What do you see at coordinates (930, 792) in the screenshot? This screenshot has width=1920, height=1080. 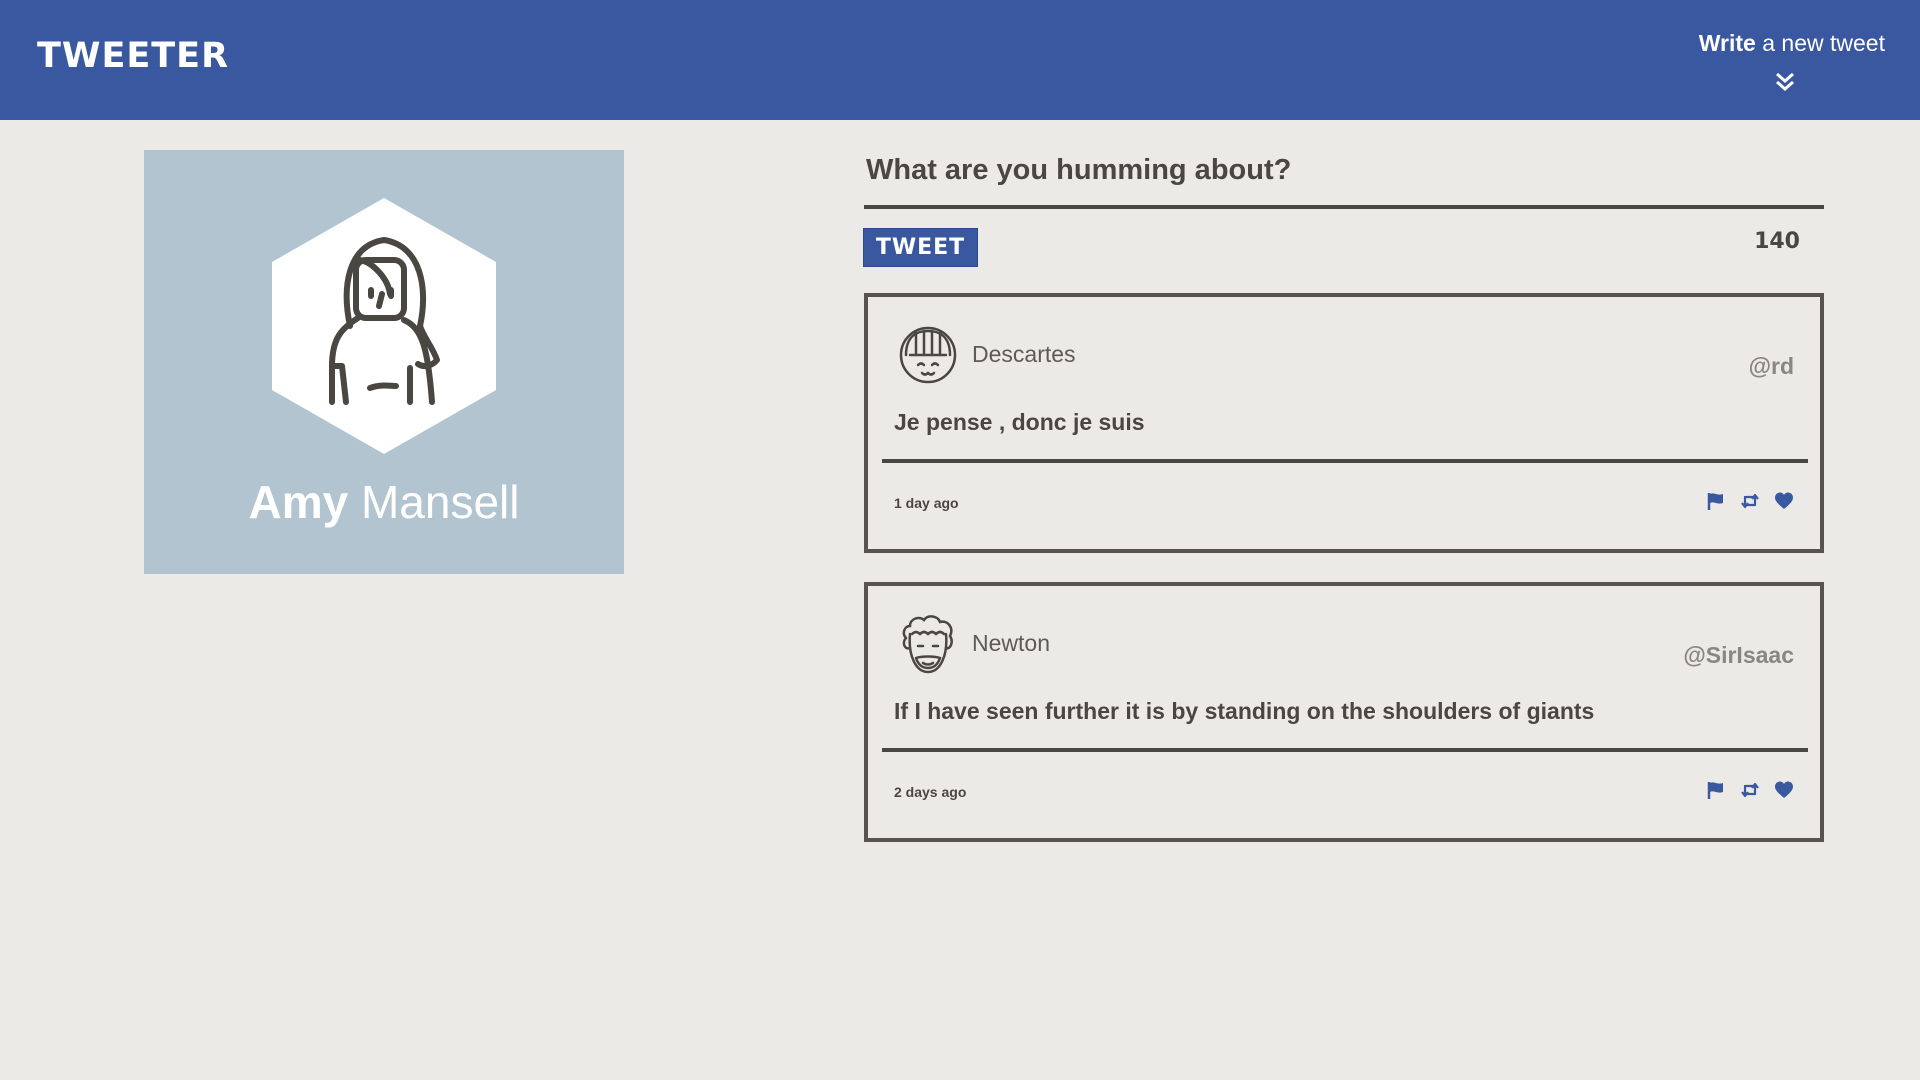 I see `tweet-timestamp: 2 days ago` at bounding box center [930, 792].